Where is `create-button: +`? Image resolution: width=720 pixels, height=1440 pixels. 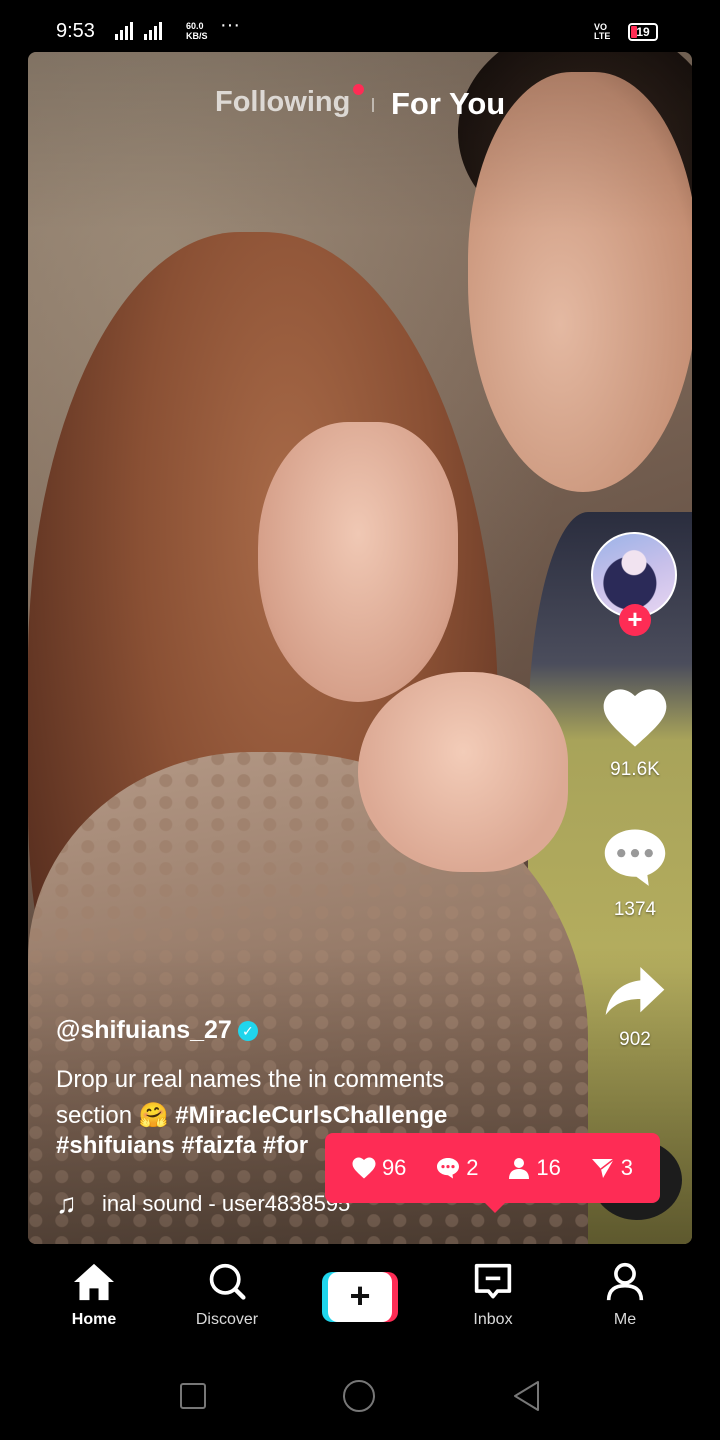 create-button: + is located at coordinates (360, 1297).